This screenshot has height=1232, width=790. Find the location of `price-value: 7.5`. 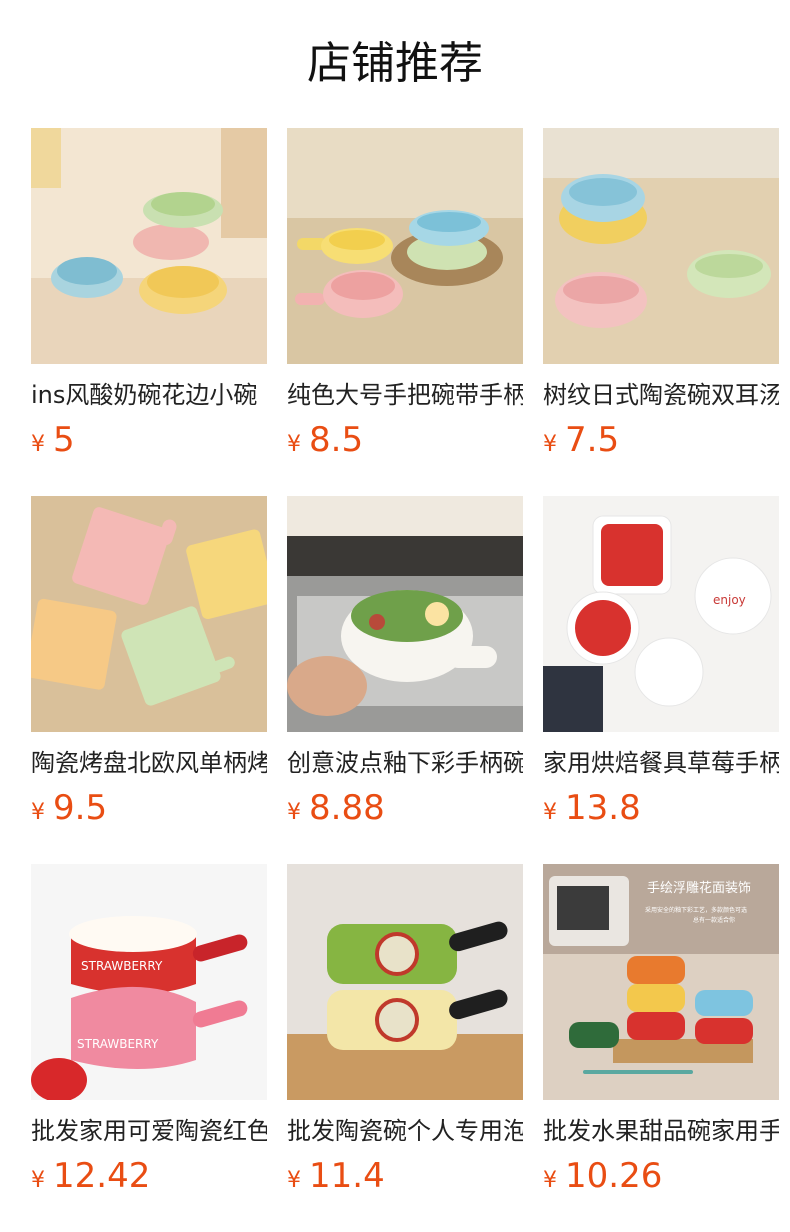

price-value: 7.5 is located at coordinates (592, 440).